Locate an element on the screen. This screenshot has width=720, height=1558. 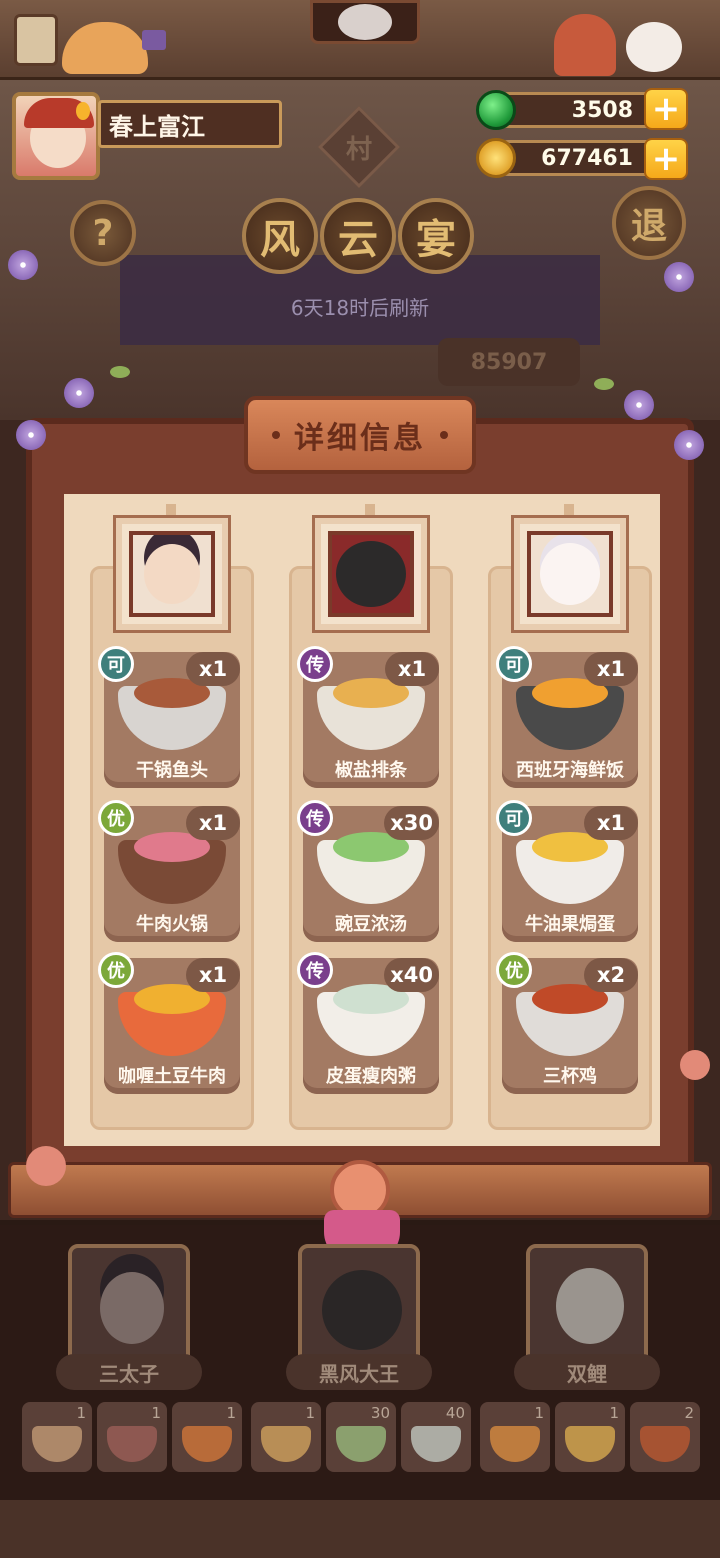
dish-name: 椒盐排条 is located at coordinates (371, 770).